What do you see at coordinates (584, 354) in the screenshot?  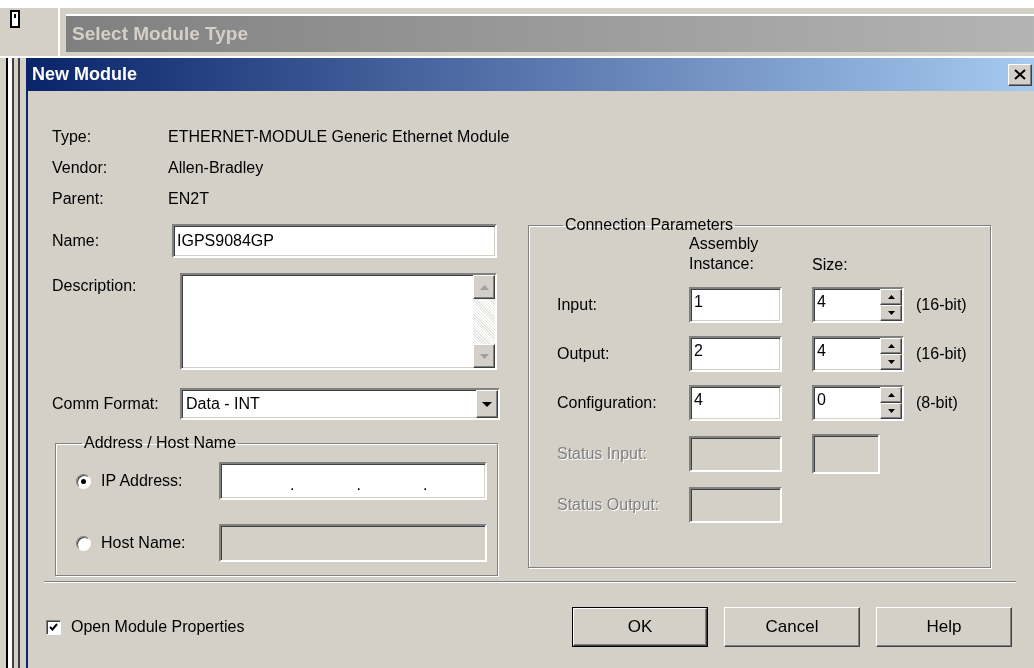 I see `row-label: Output:` at bounding box center [584, 354].